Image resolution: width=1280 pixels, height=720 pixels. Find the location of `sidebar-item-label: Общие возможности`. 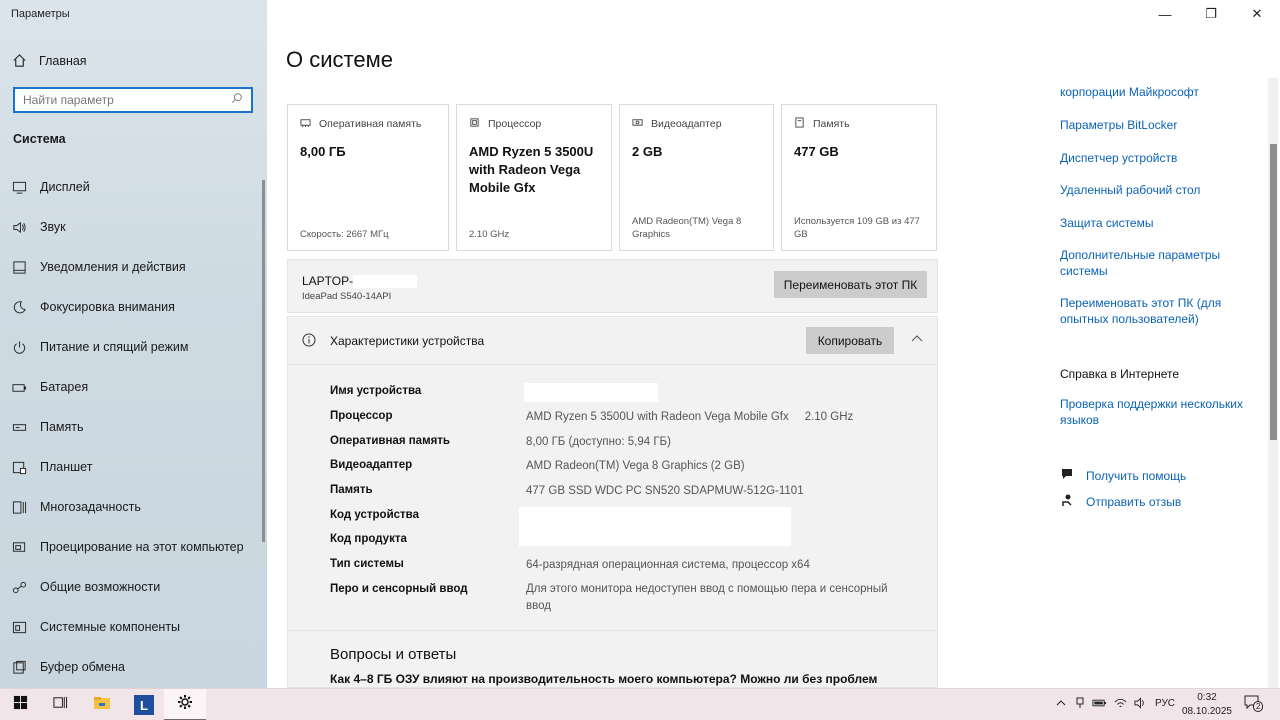

sidebar-item-label: Общие возможности is located at coordinates (100, 587).